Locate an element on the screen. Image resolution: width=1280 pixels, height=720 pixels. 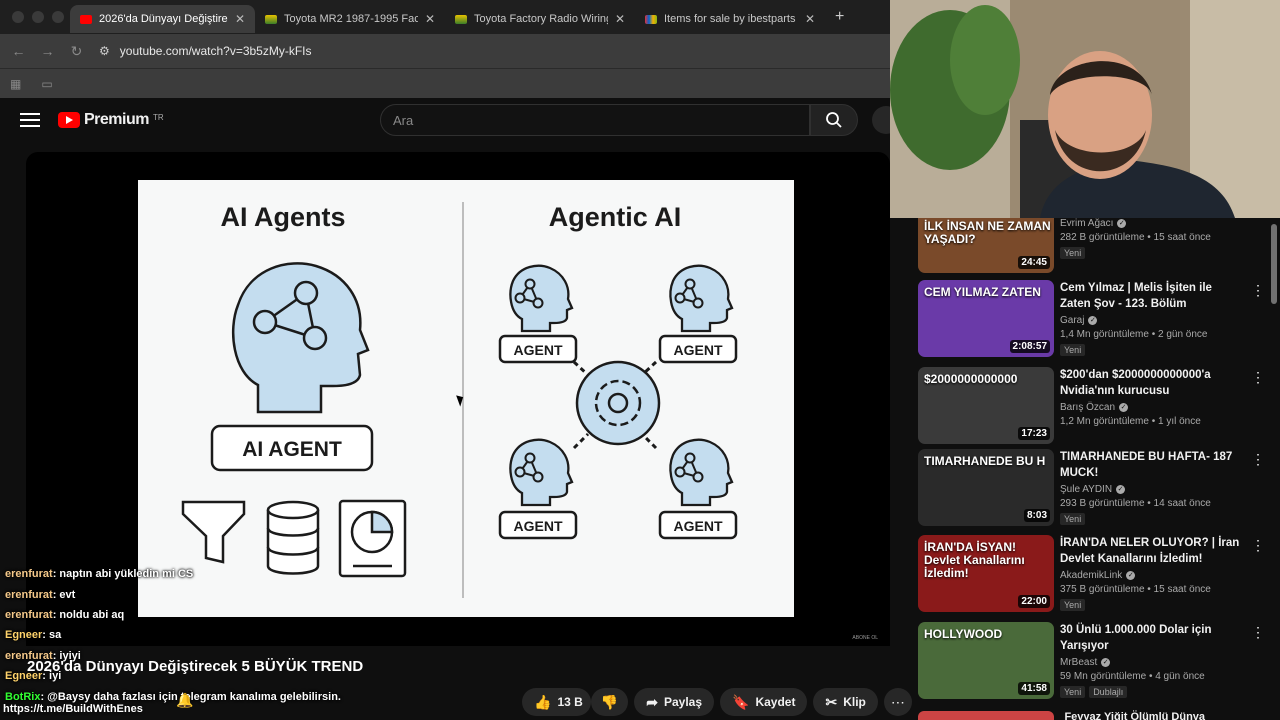
video-title: TIMARHANEDE BU HAFTA- 187 MUCK! is located at coordinates (1150, 465).